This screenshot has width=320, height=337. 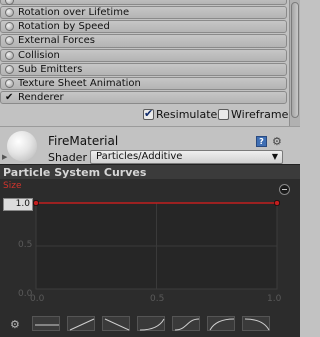 What do you see at coordinates (4, 157) in the screenshot?
I see `expand-arrow-icon: ▶` at bounding box center [4, 157].